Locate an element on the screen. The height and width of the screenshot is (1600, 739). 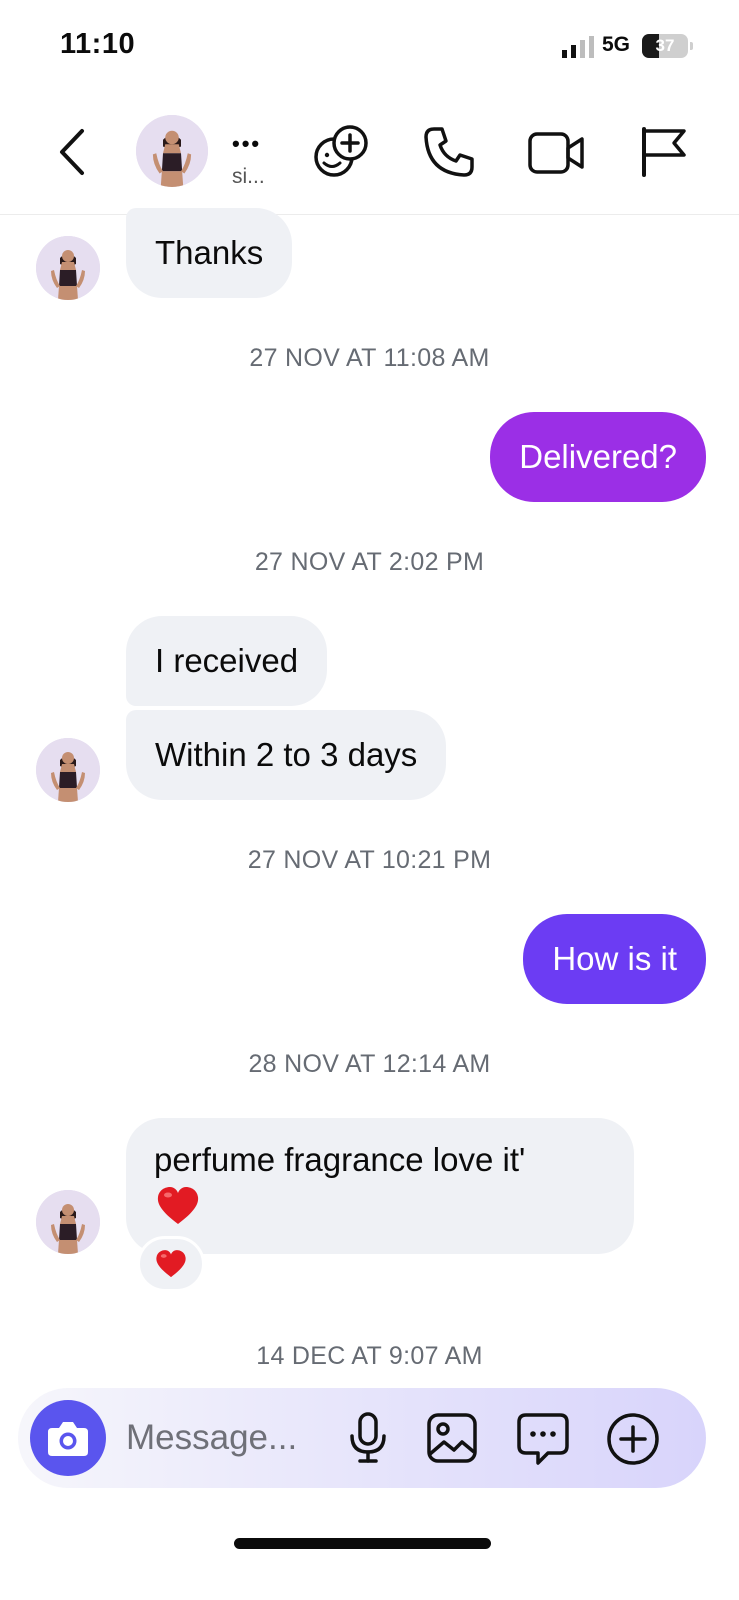
message-reaction is located at coordinates (171, 1264).